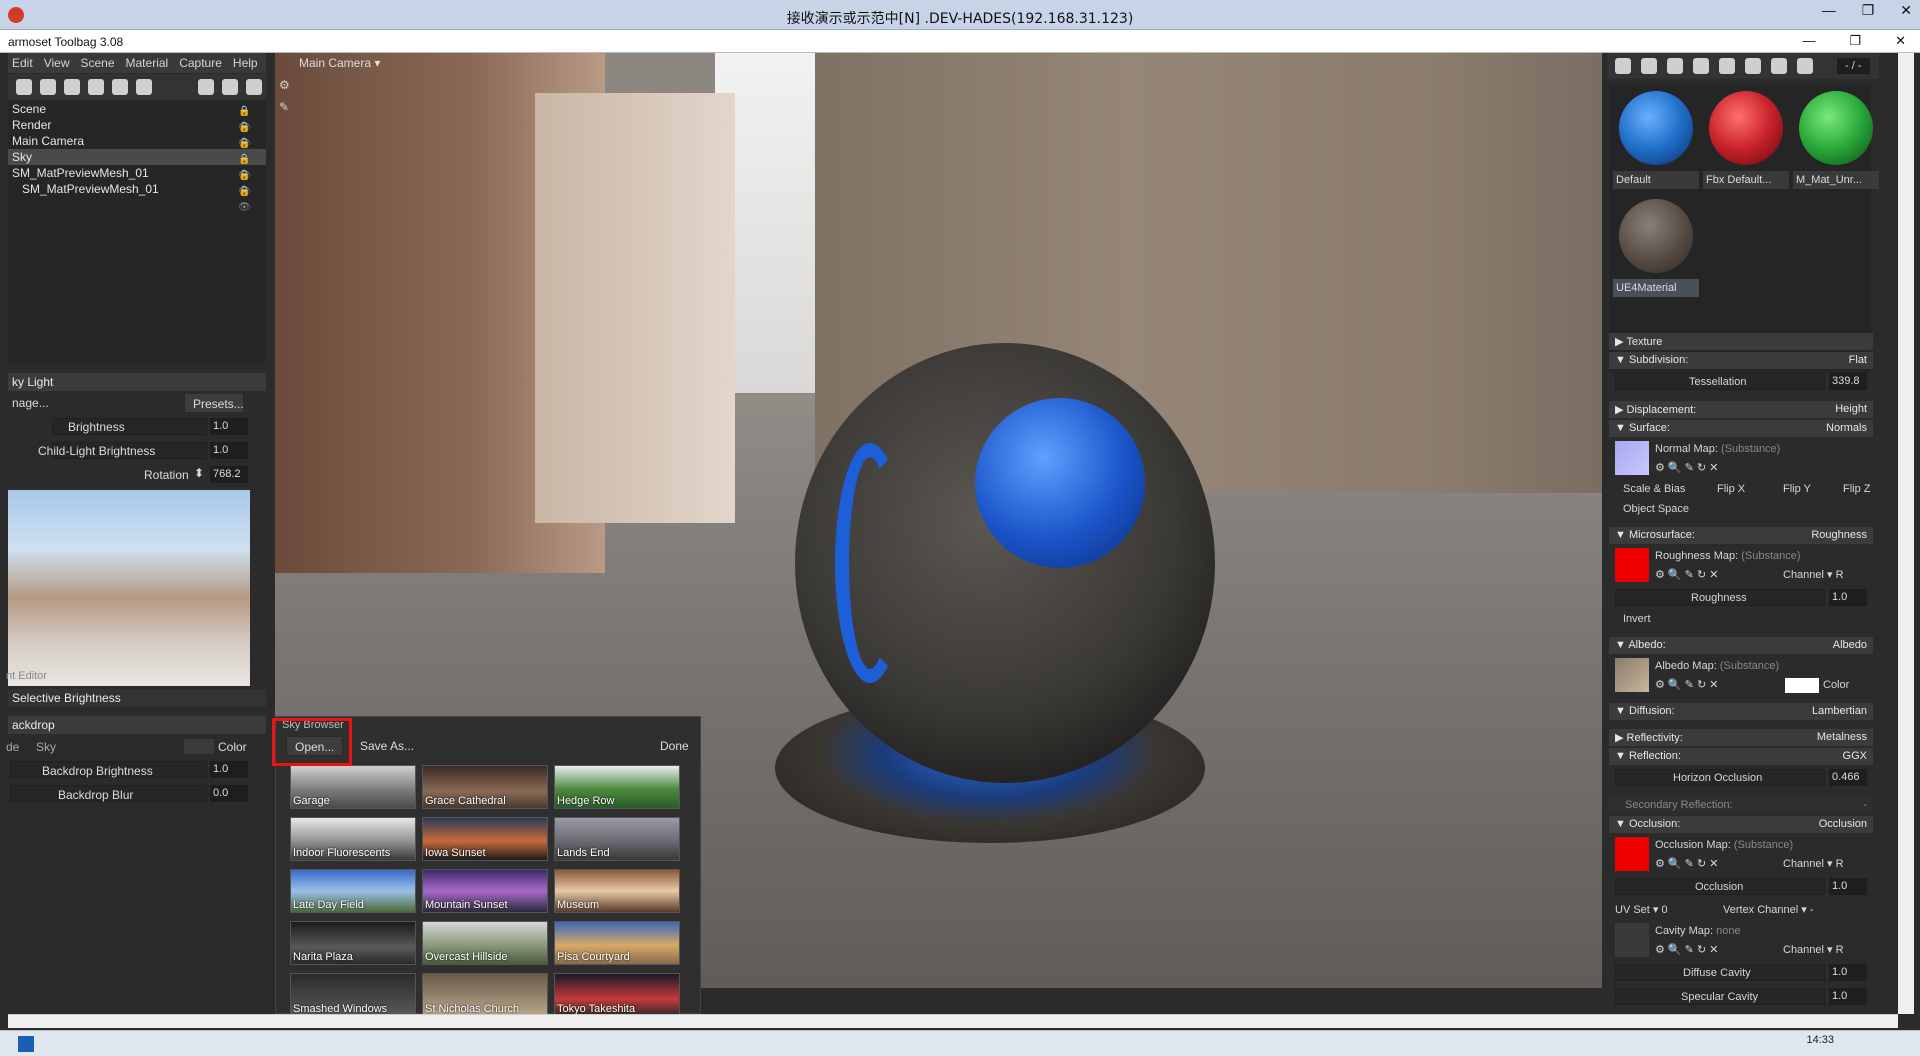 This screenshot has width=1920, height=1056. I want to click on restore-icon: ❐, so click(1868, 10).